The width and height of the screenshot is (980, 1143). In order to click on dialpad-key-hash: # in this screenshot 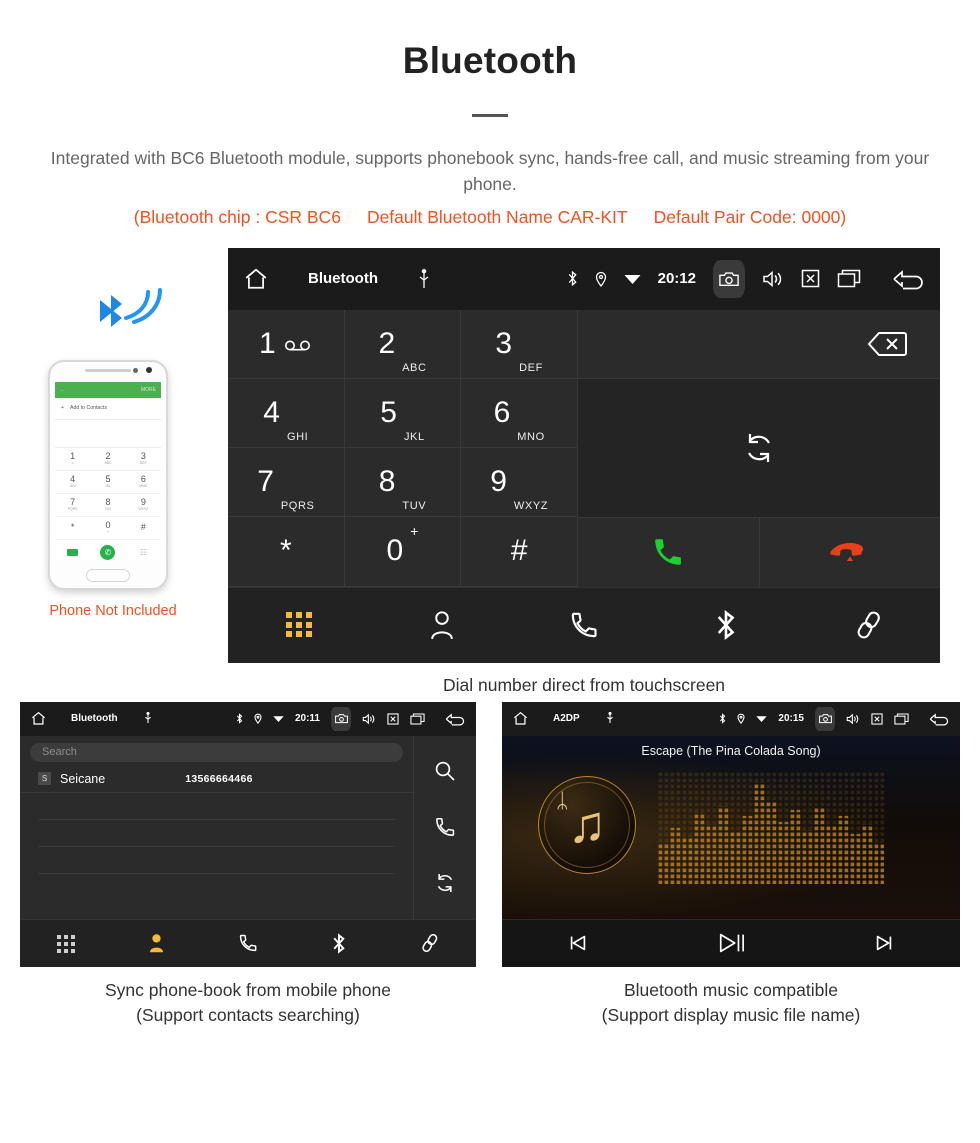, I will do `click(519, 552)`.